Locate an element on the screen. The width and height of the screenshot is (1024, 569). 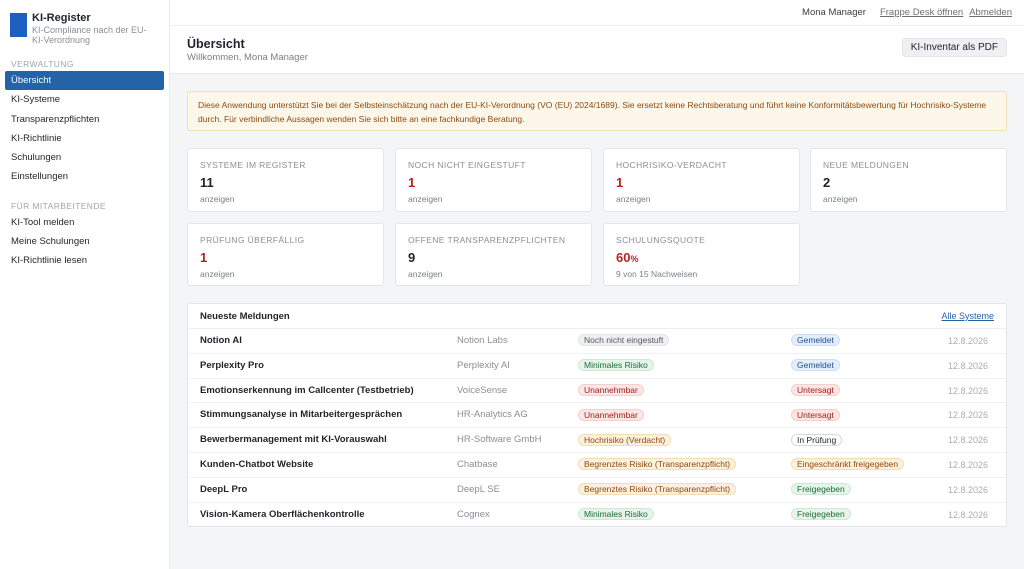
card-value: 2 is located at coordinates (827, 182).